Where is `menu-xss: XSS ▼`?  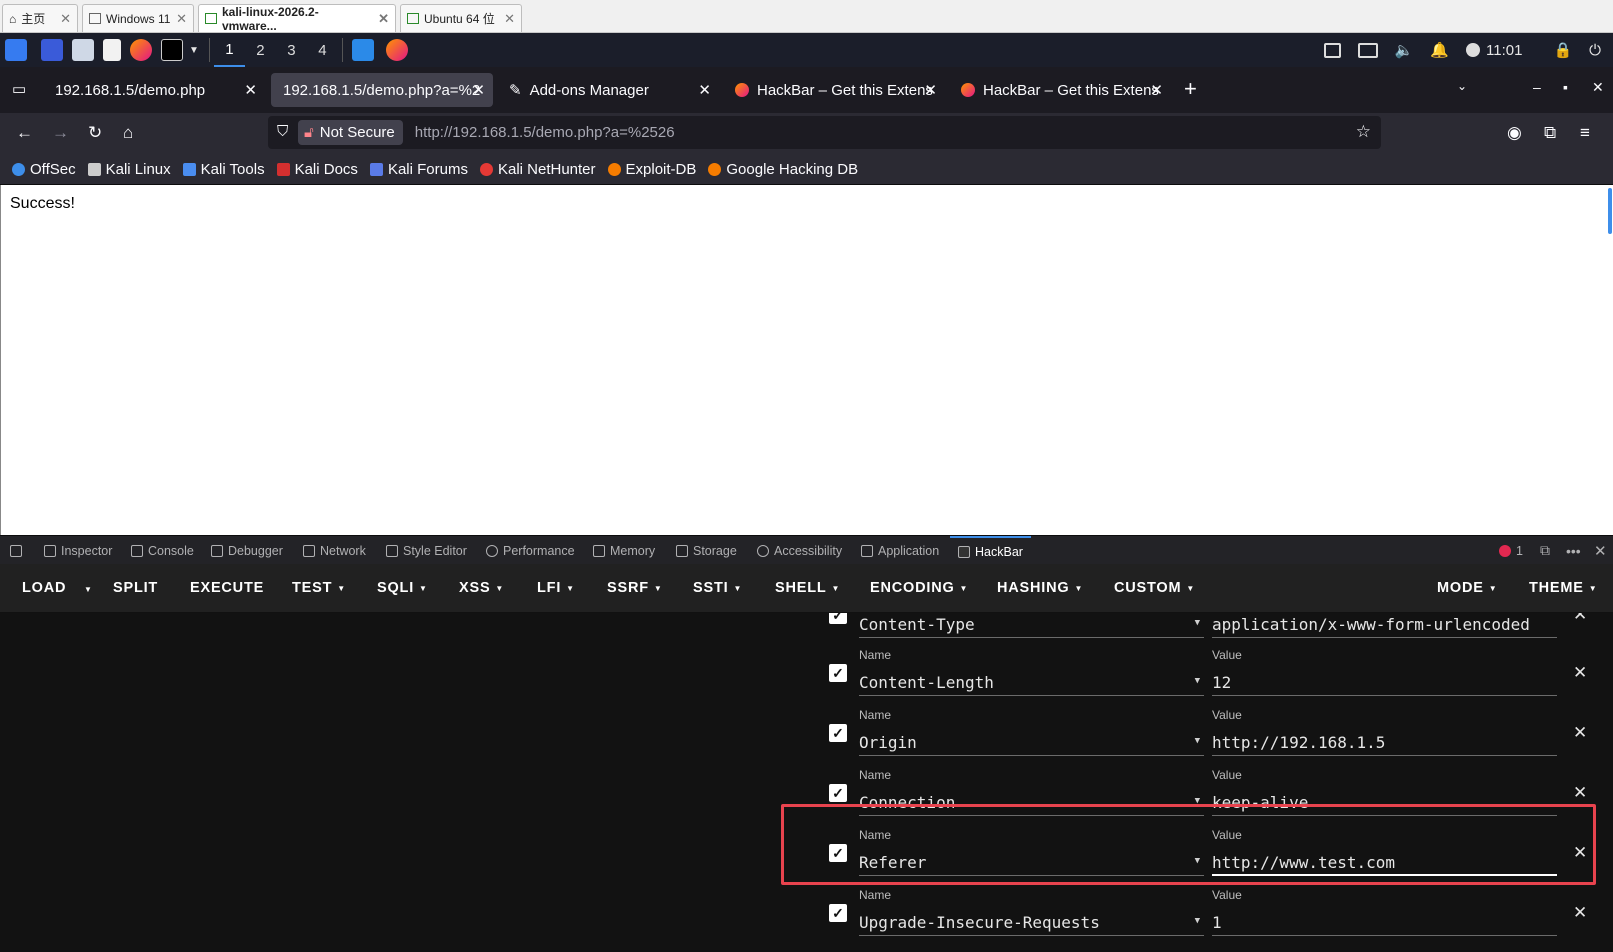 menu-xss: XSS ▼ is located at coordinates (481, 588).